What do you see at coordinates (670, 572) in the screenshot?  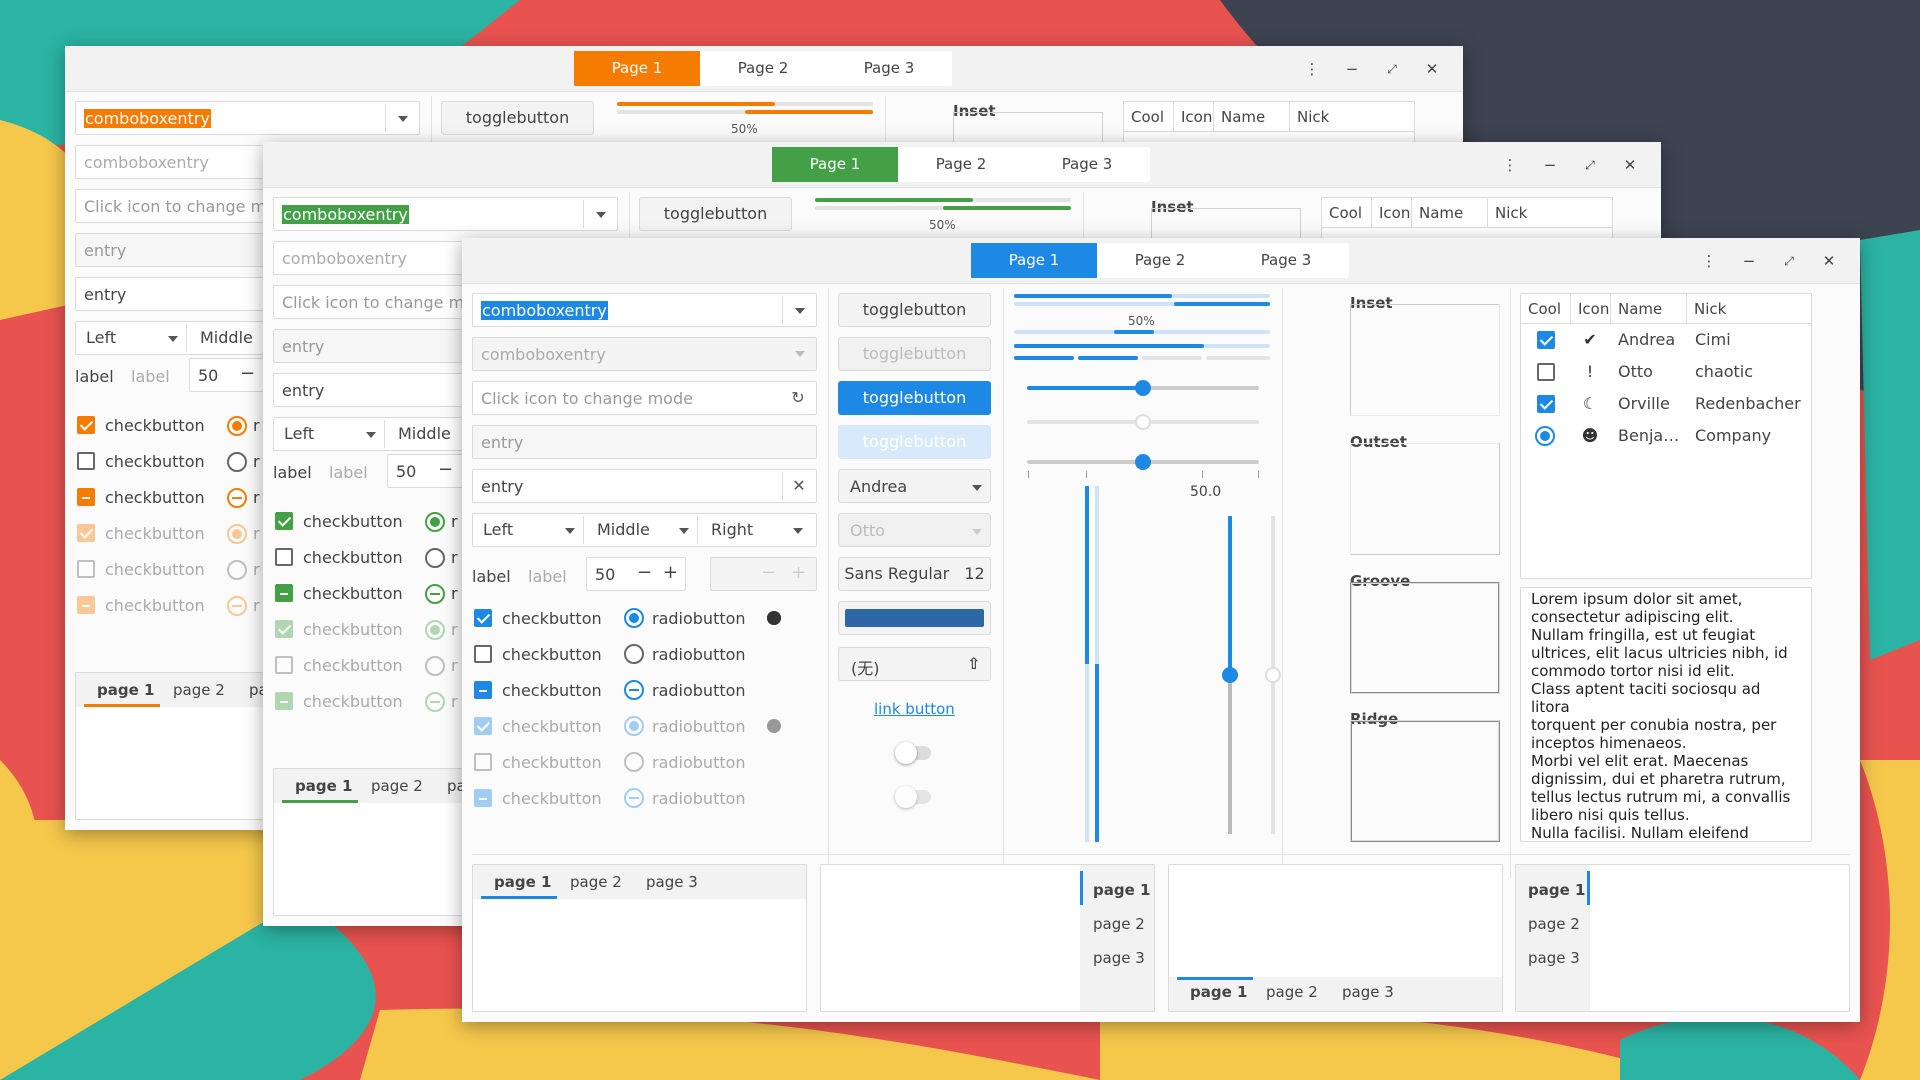 I see `plus-icon: +` at bounding box center [670, 572].